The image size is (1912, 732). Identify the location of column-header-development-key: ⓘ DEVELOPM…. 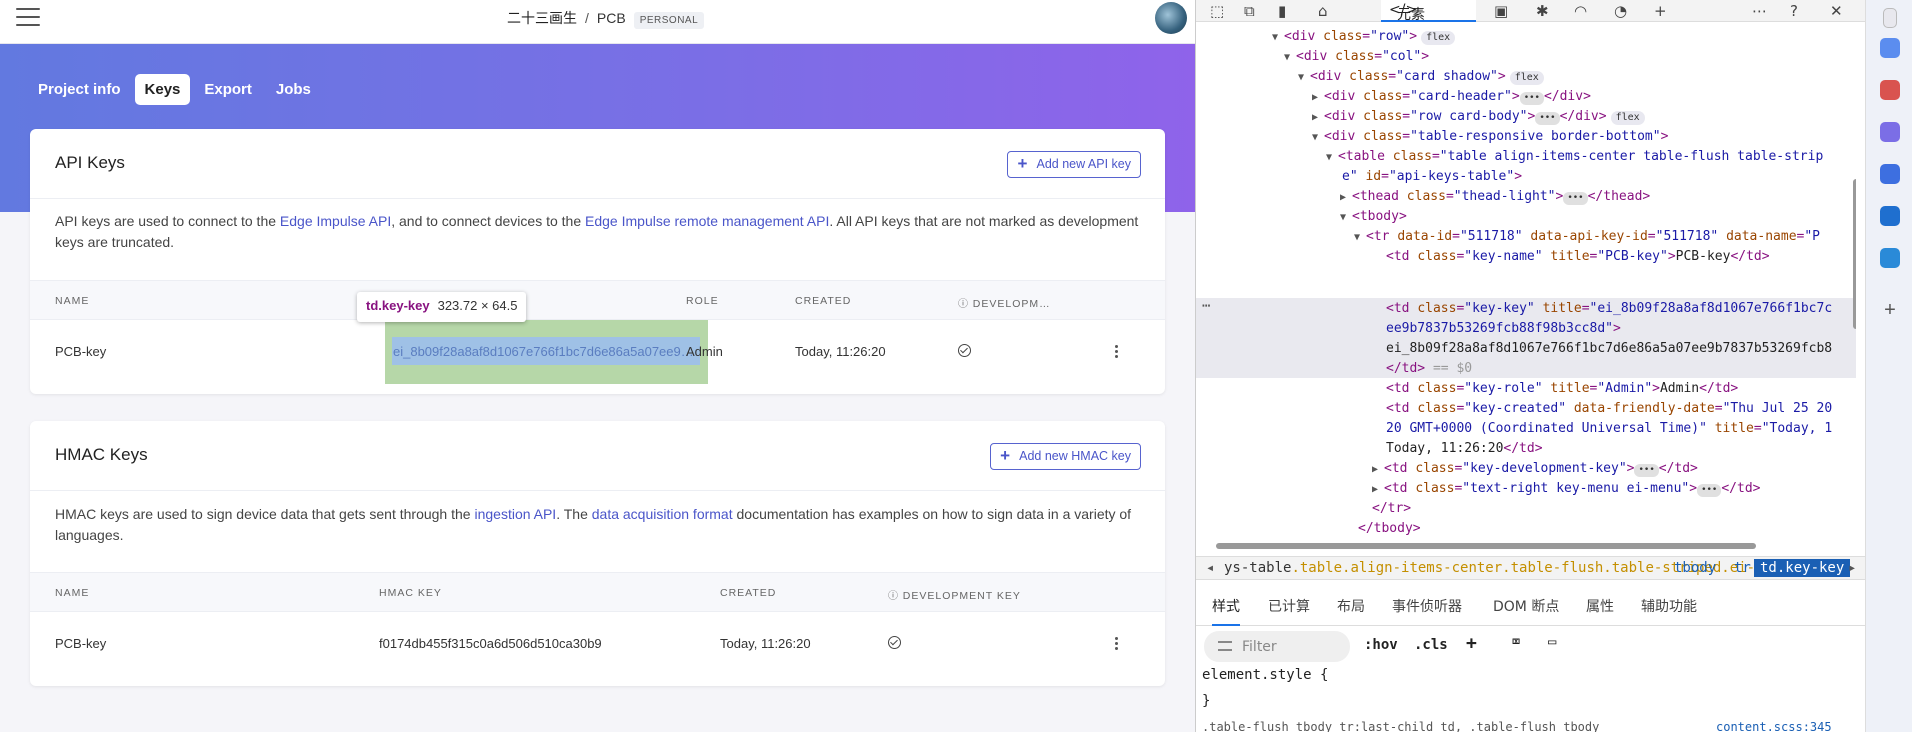
(1004, 302).